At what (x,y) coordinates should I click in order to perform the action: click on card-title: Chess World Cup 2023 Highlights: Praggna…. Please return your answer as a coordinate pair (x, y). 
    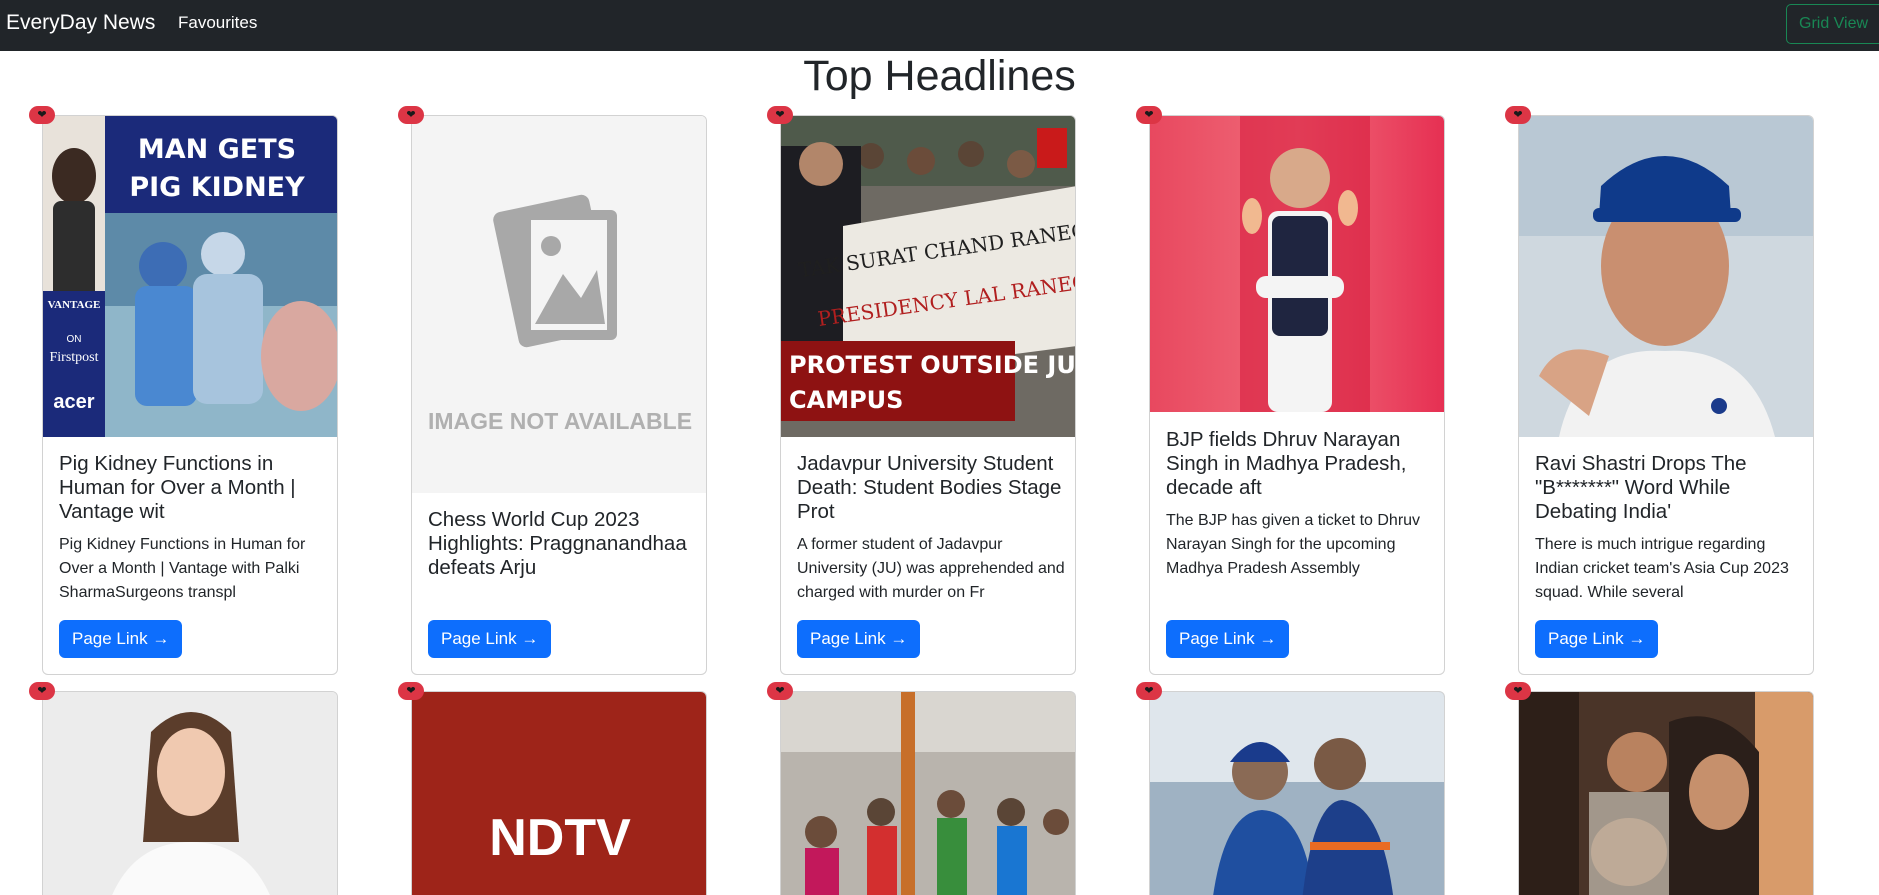
    Looking at the image, I should click on (557, 543).